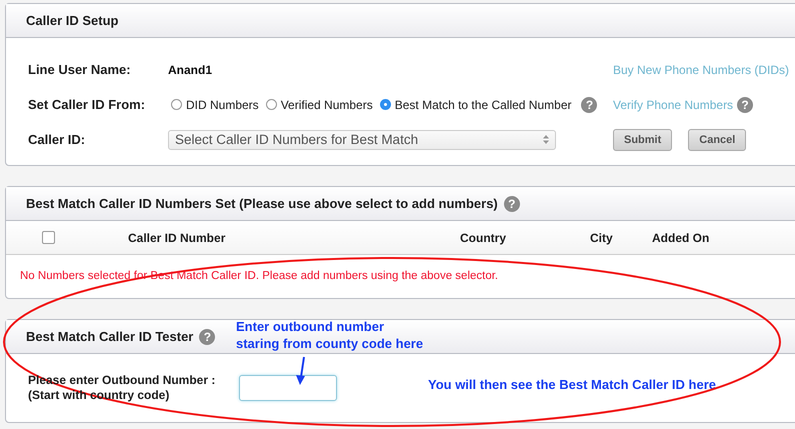  What do you see at coordinates (222, 105) in the screenshot?
I see `radio-label: DID Numbers` at bounding box center [222, 105].